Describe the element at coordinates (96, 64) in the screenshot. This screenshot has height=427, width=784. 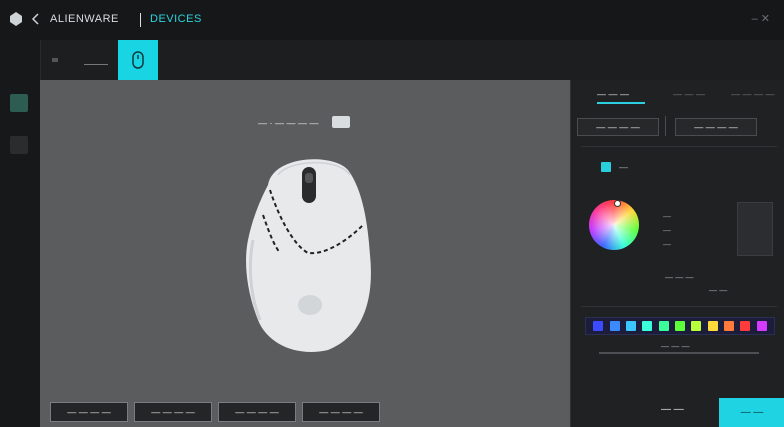
I see `tab-device-line` at that location.